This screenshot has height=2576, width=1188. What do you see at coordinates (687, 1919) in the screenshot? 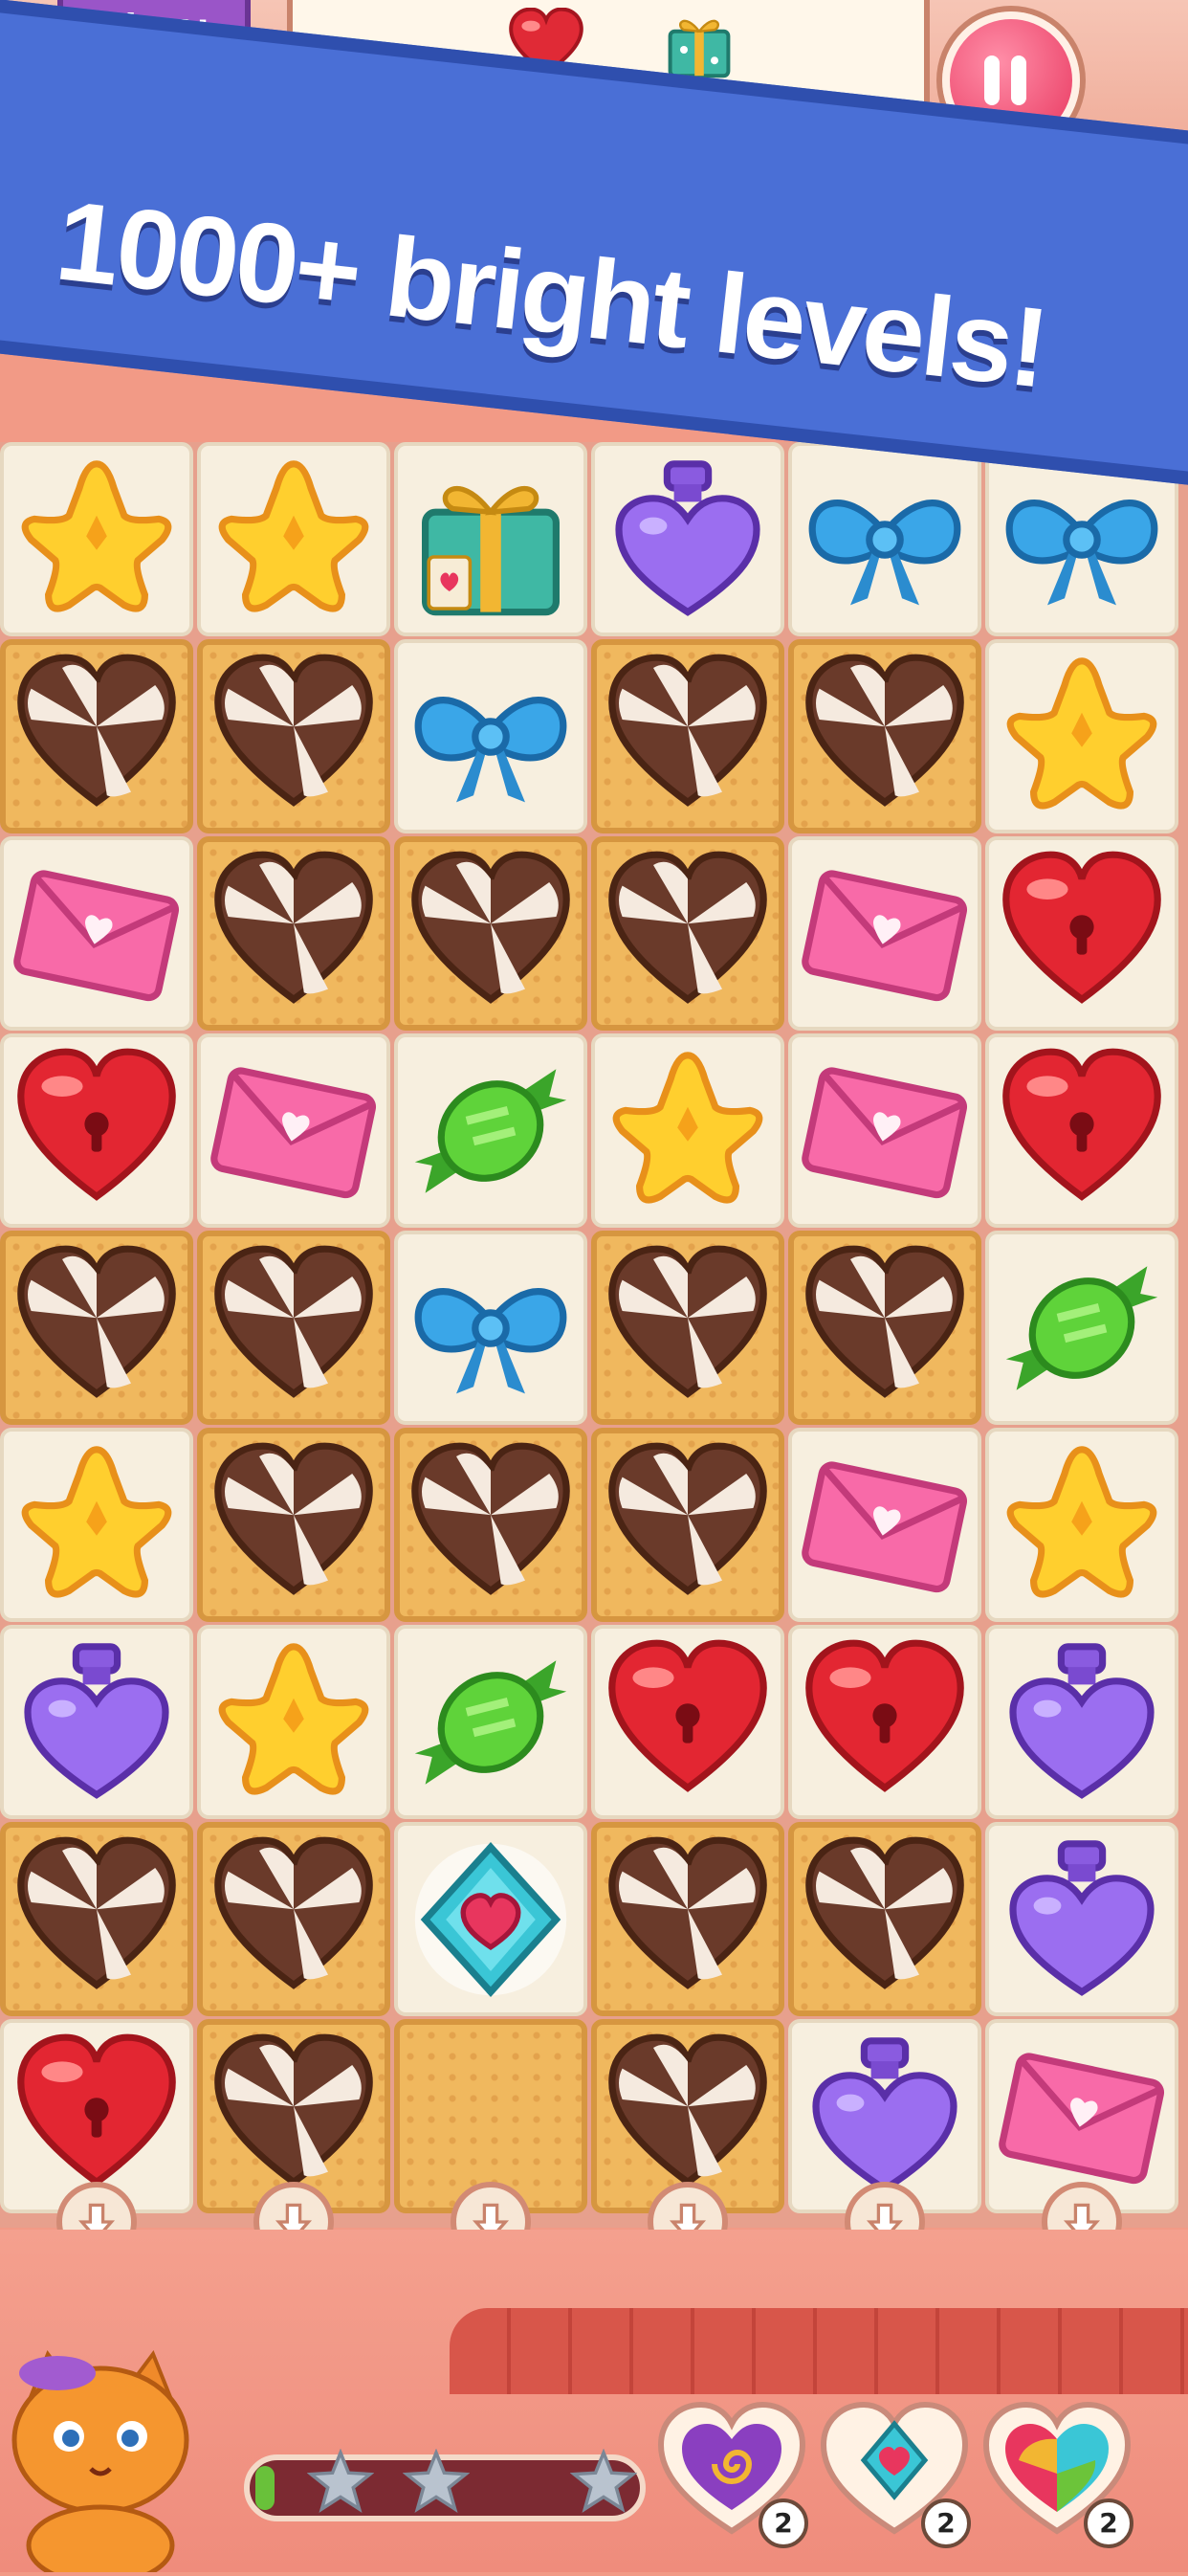
I see `board-cell-r8-c4` at bounding box center [687, 1919].